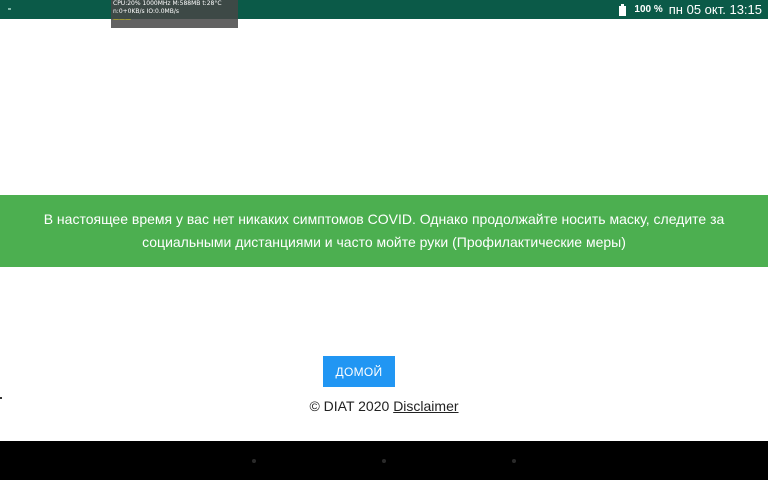 The width and height of the screenshot is (768, 480). Describe the element at coordinates (425, 406) in the screenshot. I see `disclaimer-link: Disclaimer` at that location.